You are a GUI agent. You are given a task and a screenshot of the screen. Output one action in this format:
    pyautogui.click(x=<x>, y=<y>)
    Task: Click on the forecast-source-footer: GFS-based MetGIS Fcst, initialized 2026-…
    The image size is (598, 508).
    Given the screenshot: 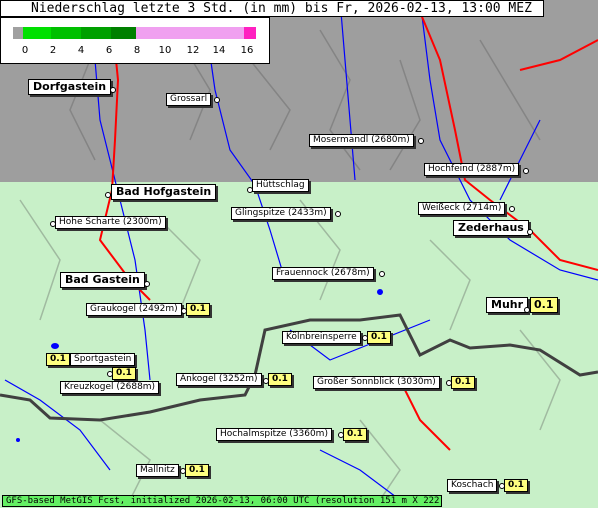 What is the action you would take?
    pyautogui.click(x=222, y=501)
    